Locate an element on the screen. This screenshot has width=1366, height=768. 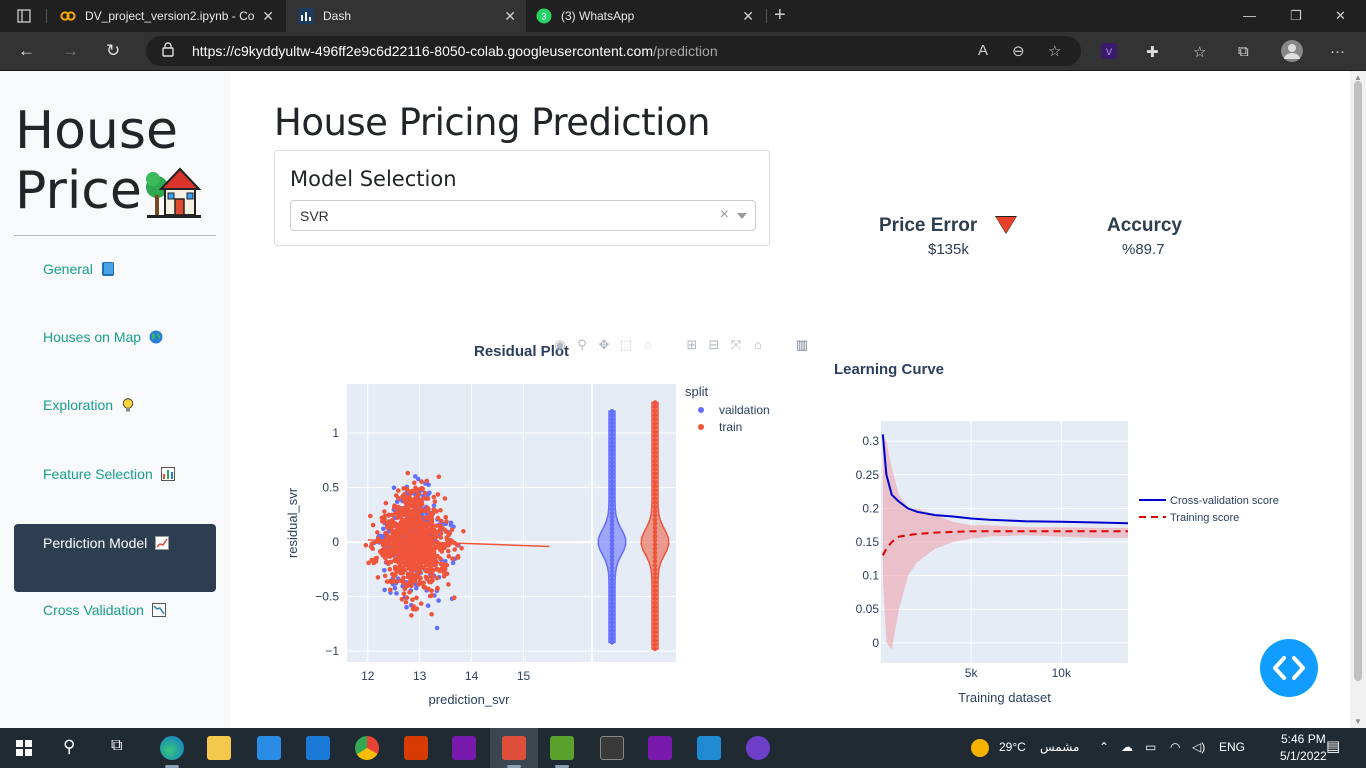
forward-icon: → is located at coordinates (70, 51).